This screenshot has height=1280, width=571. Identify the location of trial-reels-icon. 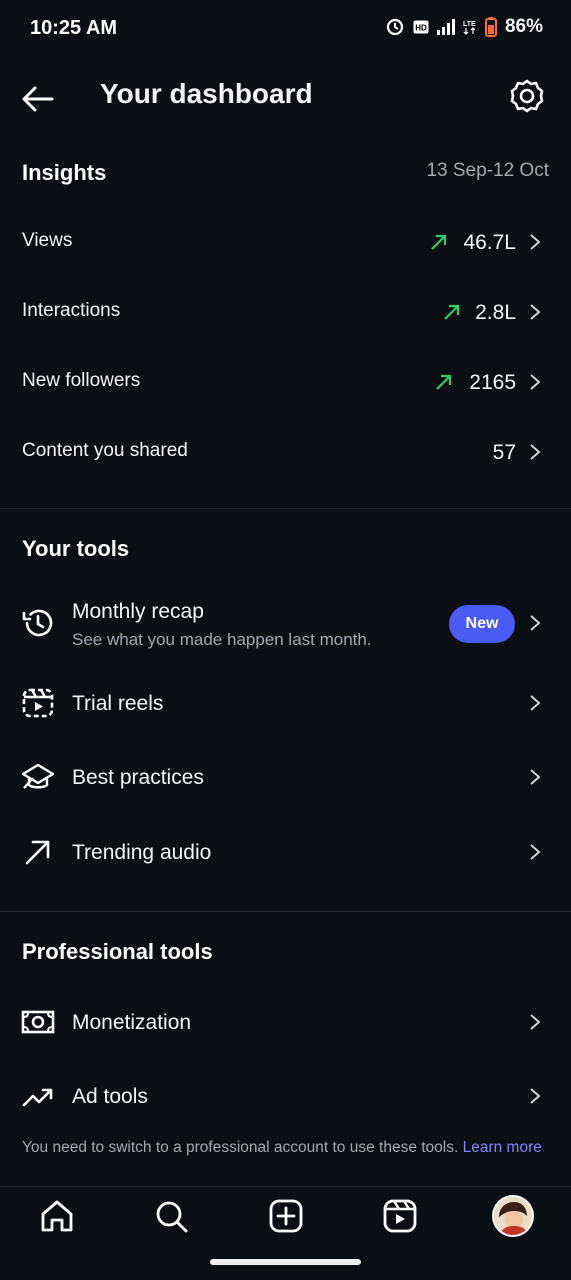
(38, 703).